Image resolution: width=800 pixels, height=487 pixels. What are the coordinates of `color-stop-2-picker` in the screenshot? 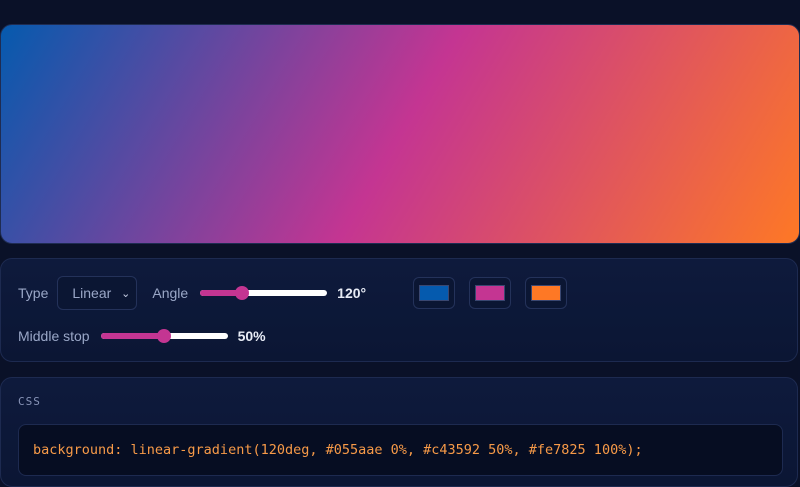 It's located at (490, 293).